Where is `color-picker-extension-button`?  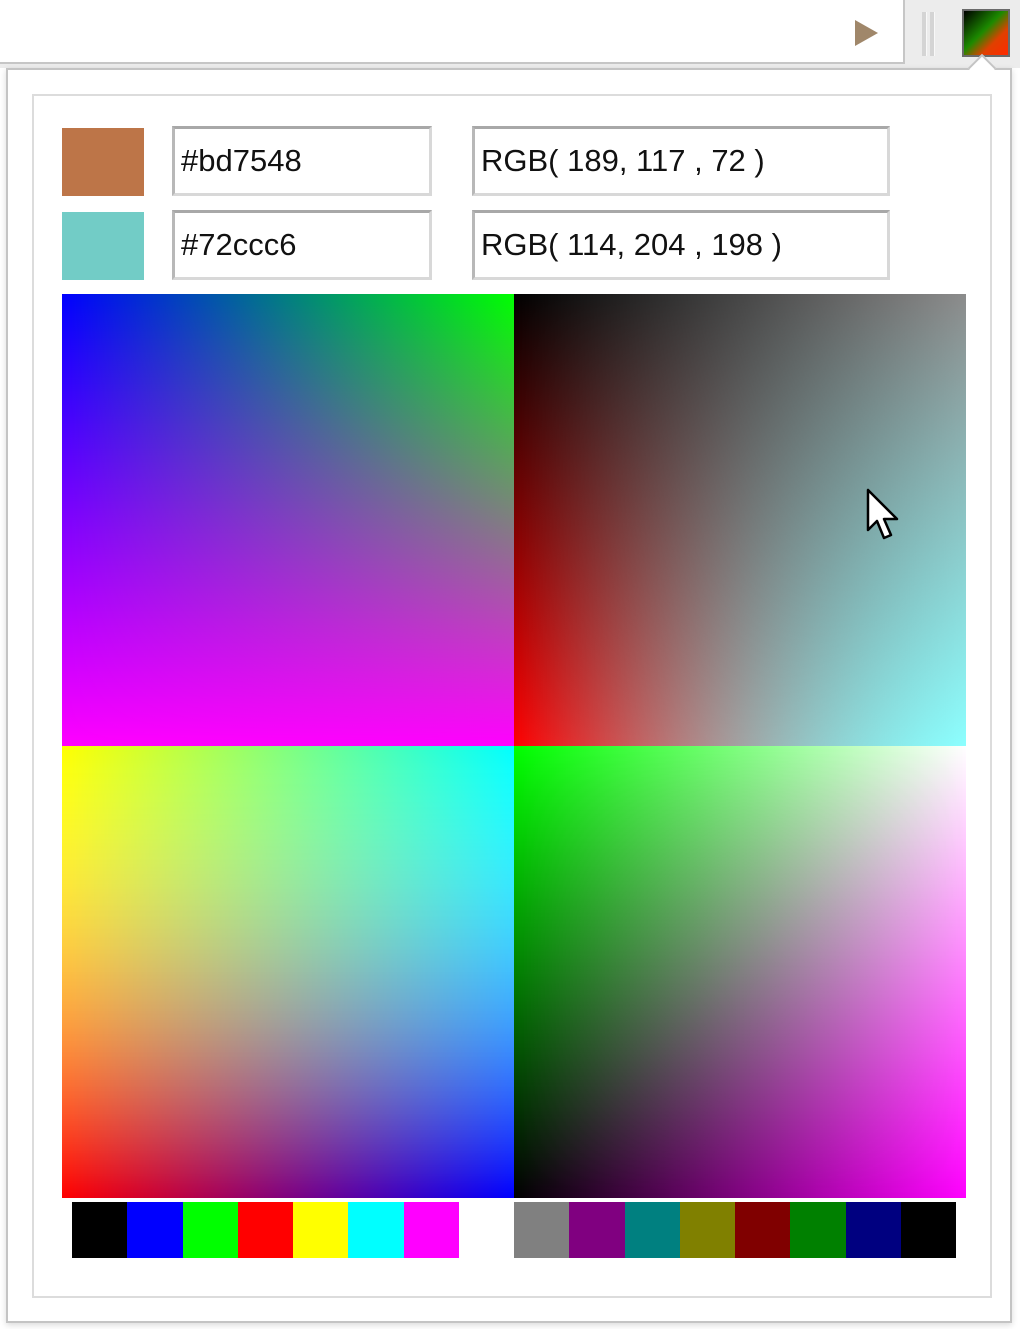
color-picker-extension-button is located at coordinates (986, 33).